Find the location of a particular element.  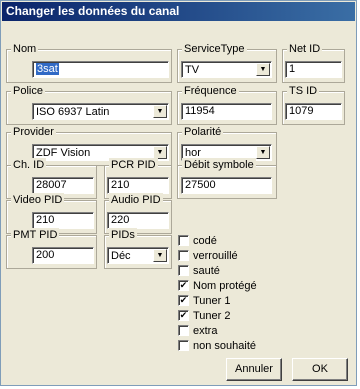

audio-pid-label: Audio PID is located at coordinates (136, 200).